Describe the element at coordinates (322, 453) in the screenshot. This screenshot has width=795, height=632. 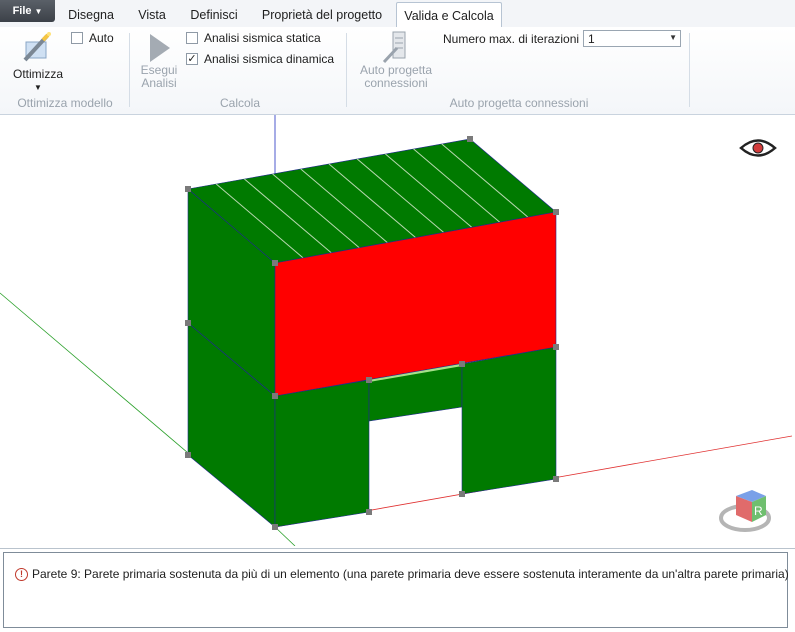
I see `front-wall-left` at that location.